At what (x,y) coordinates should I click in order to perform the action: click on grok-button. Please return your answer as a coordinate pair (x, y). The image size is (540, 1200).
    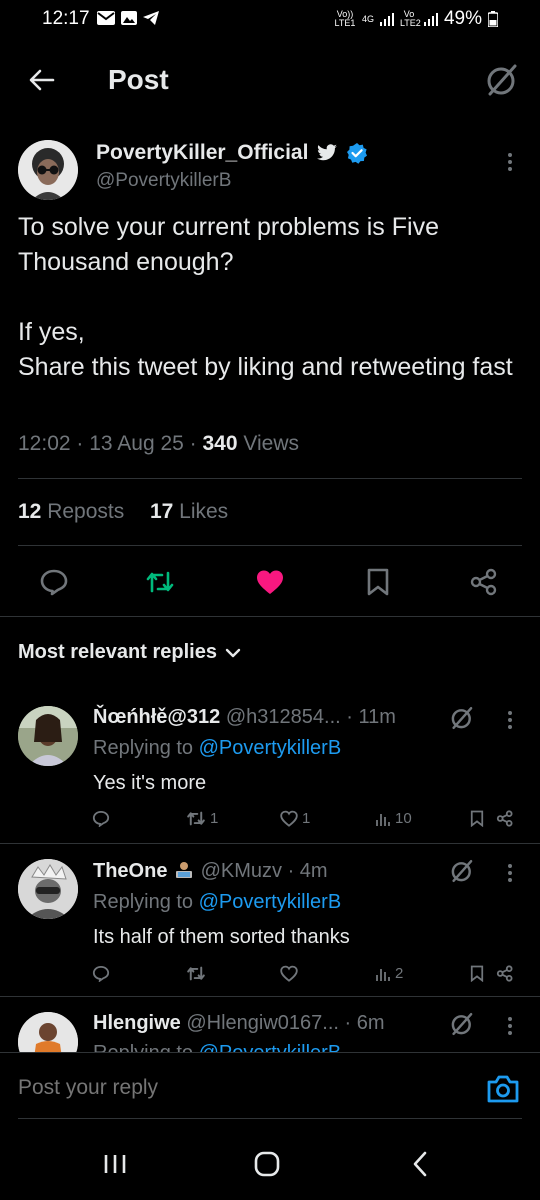
    Looking at the image, I should click on (502, 80).